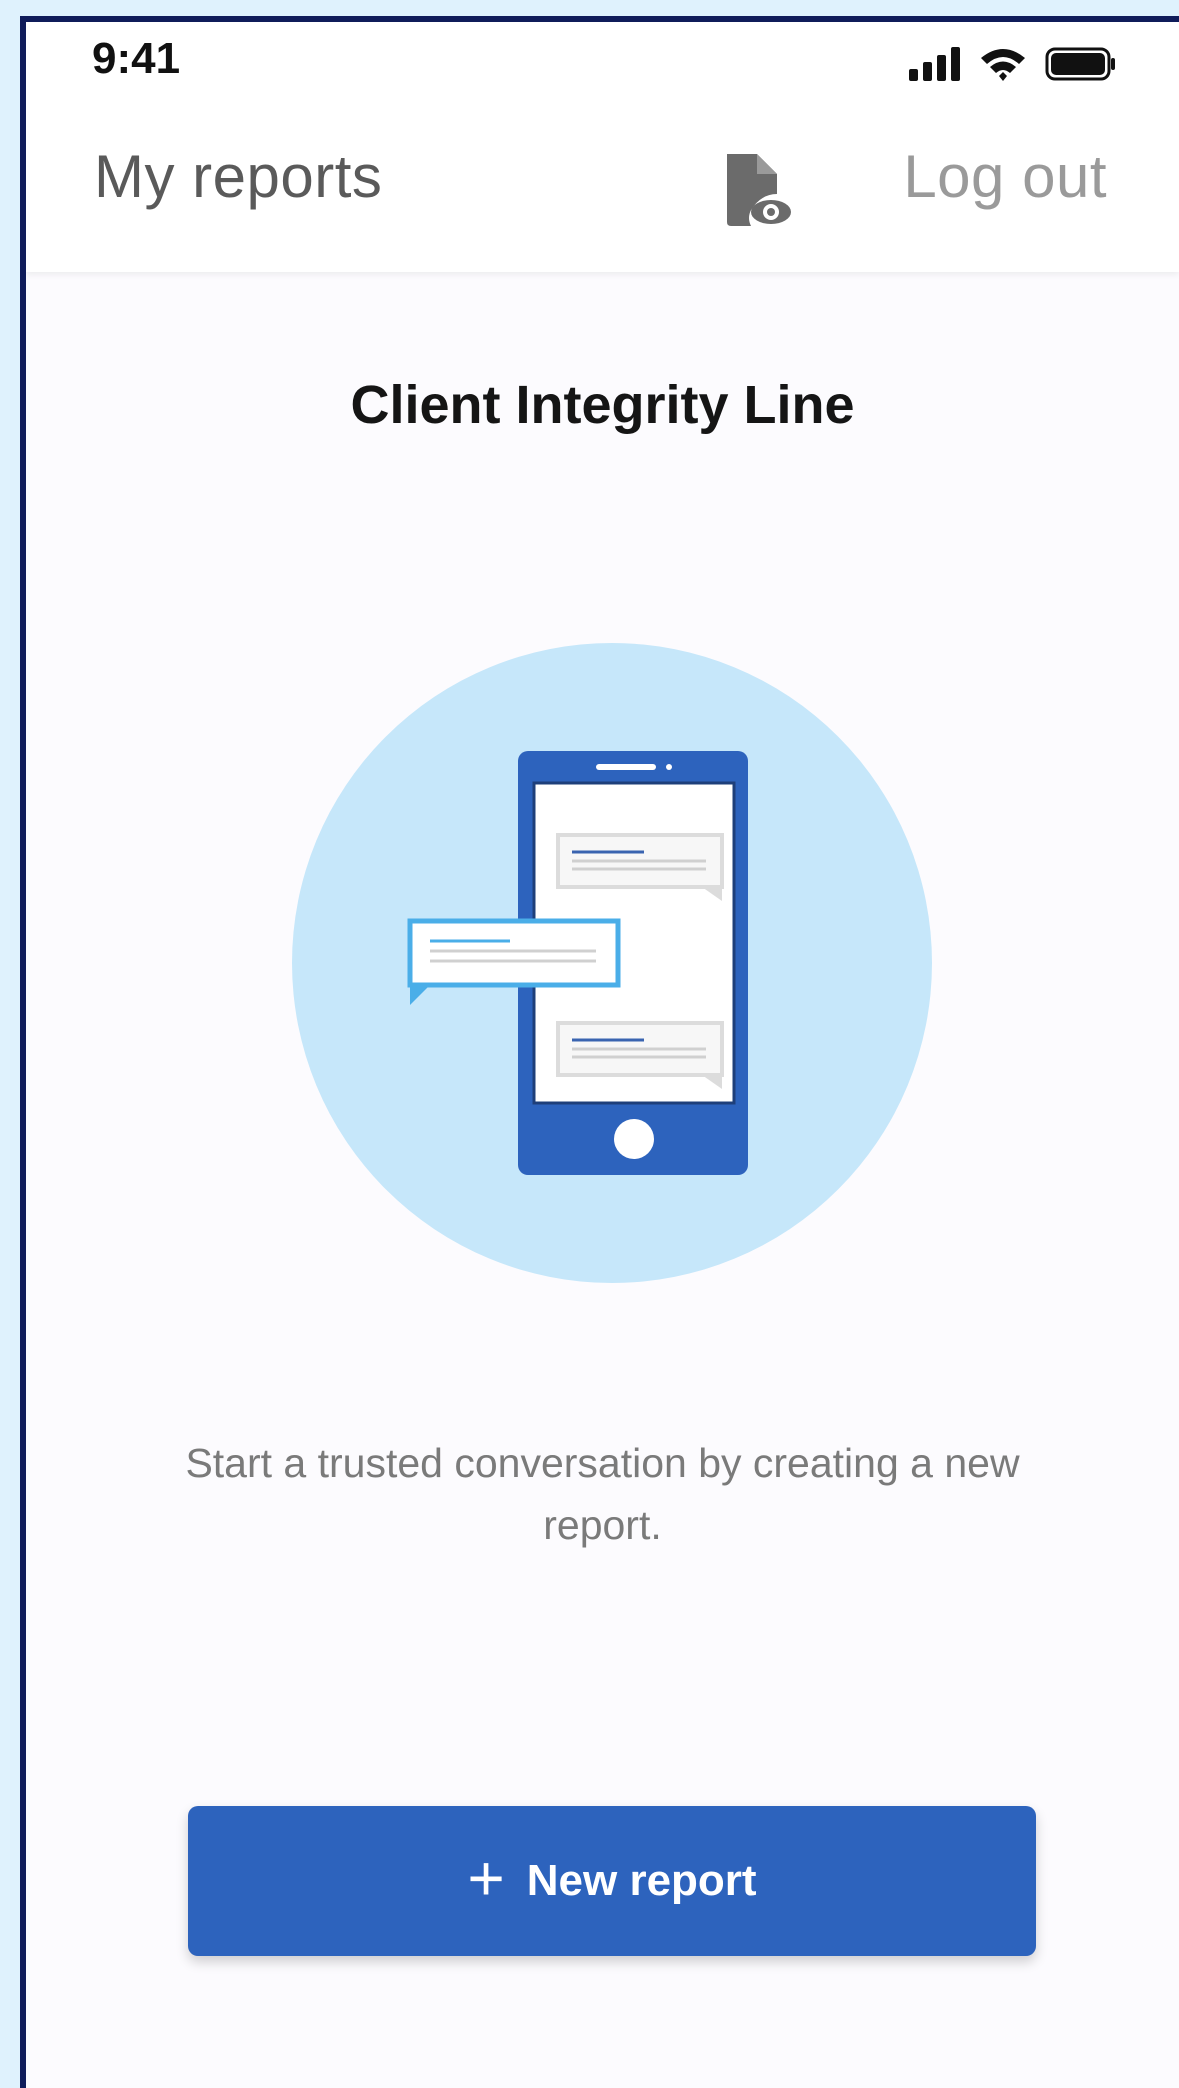  I want to click on wifi-icon, so click(1003, 65).